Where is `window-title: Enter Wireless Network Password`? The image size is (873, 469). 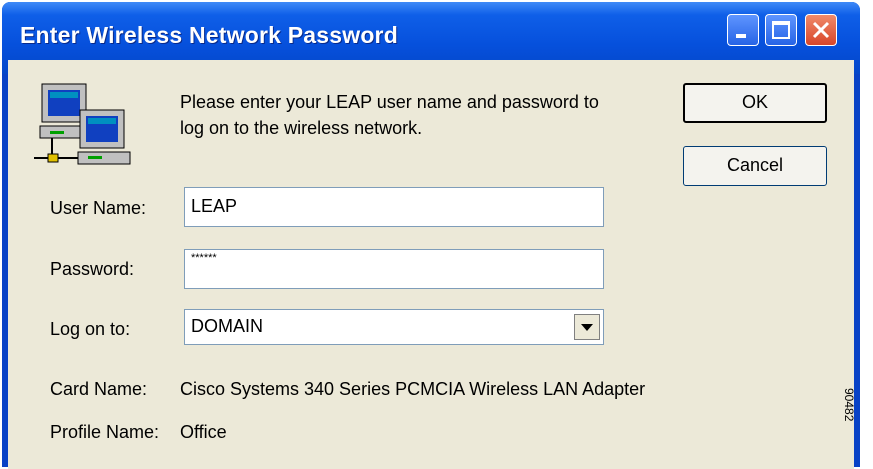 window-title: Enter Wireless Network Password is located at coordinates (209, 35).